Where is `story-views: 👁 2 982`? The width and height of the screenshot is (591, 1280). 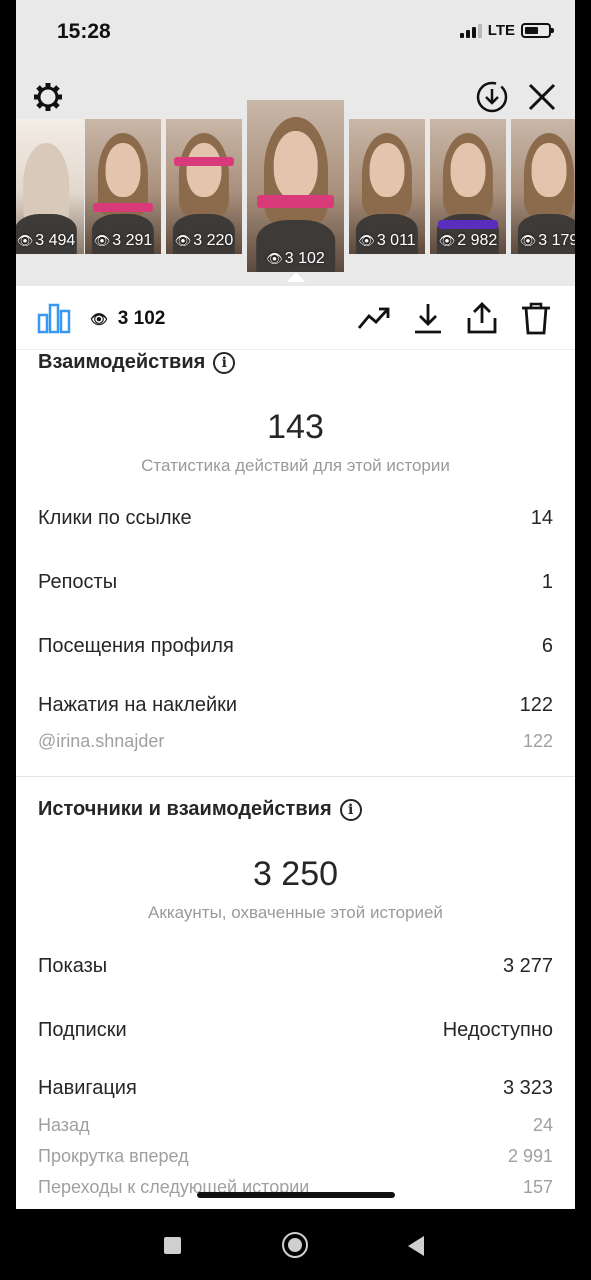 story-views: 👁 2 982 is located at coordinates (468, 240).